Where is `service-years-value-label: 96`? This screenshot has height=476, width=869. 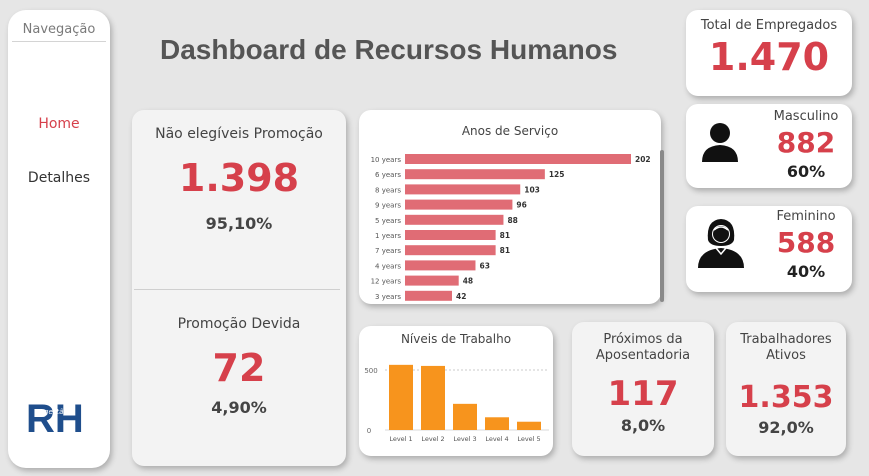 service-years-value-label: 96 is located at coordinates (521, 205).